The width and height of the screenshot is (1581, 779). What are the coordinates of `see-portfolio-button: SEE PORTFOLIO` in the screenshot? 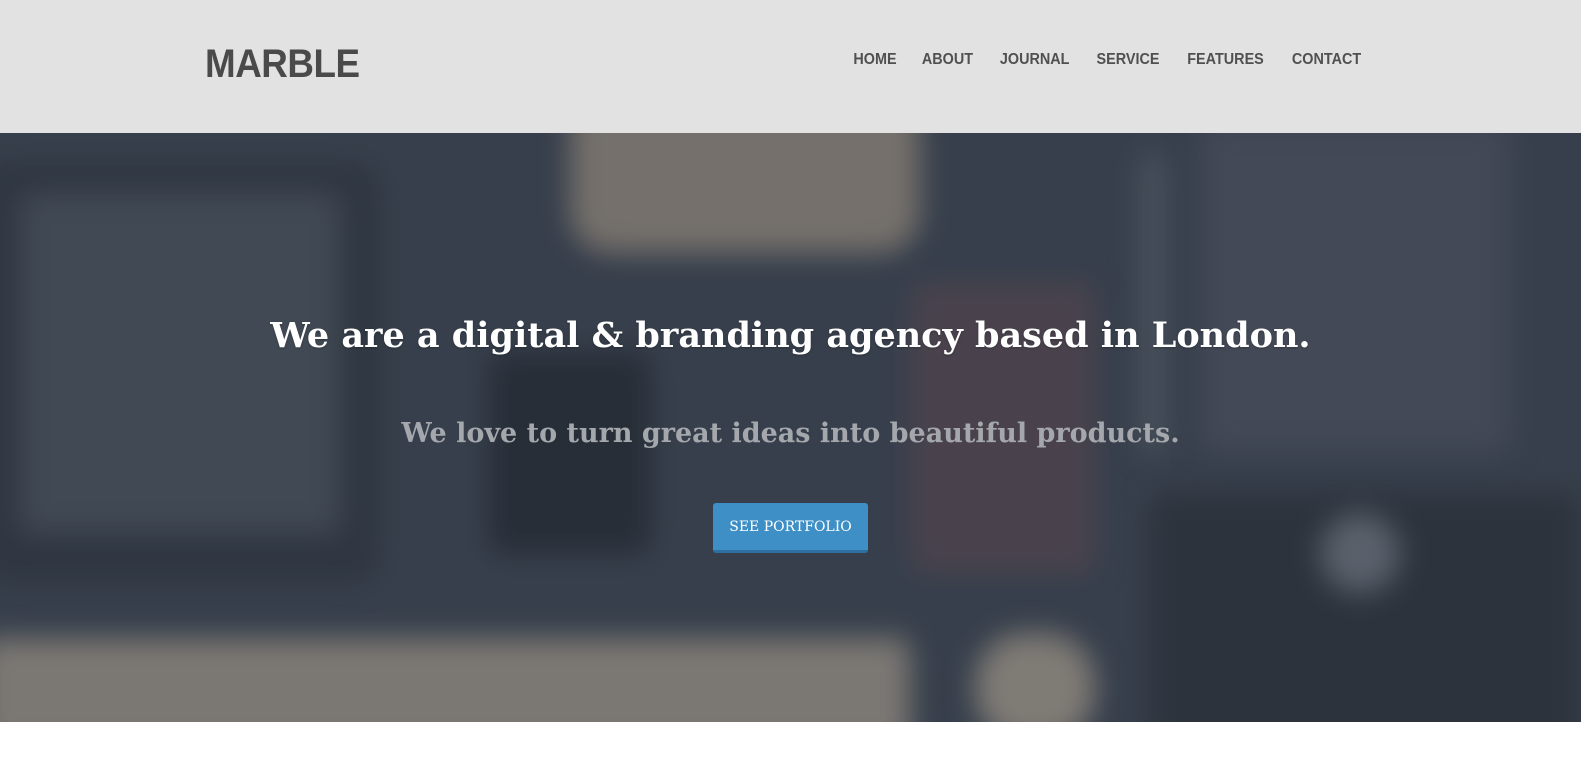 It's located at (790, 528).